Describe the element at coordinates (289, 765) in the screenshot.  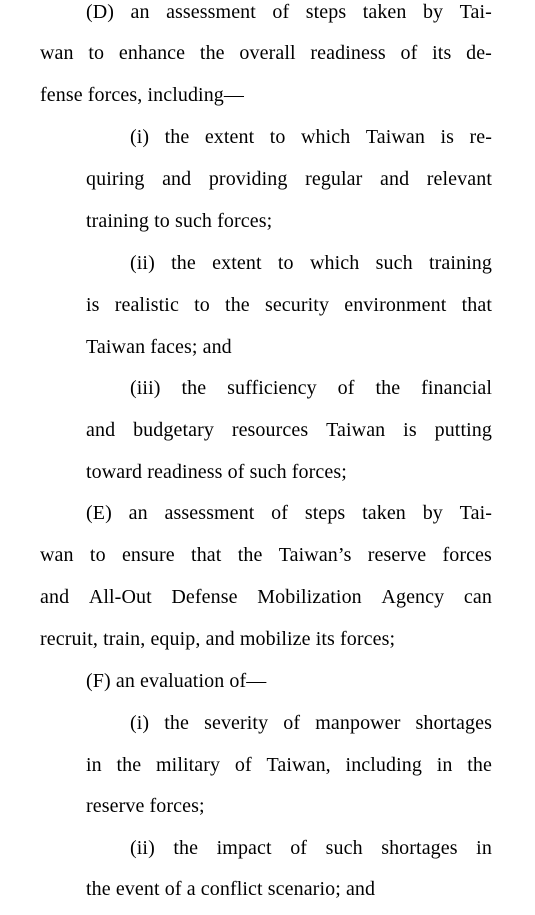
I see `clause-f-i-line-2: in the military of Taiwan, including in the` at that location.